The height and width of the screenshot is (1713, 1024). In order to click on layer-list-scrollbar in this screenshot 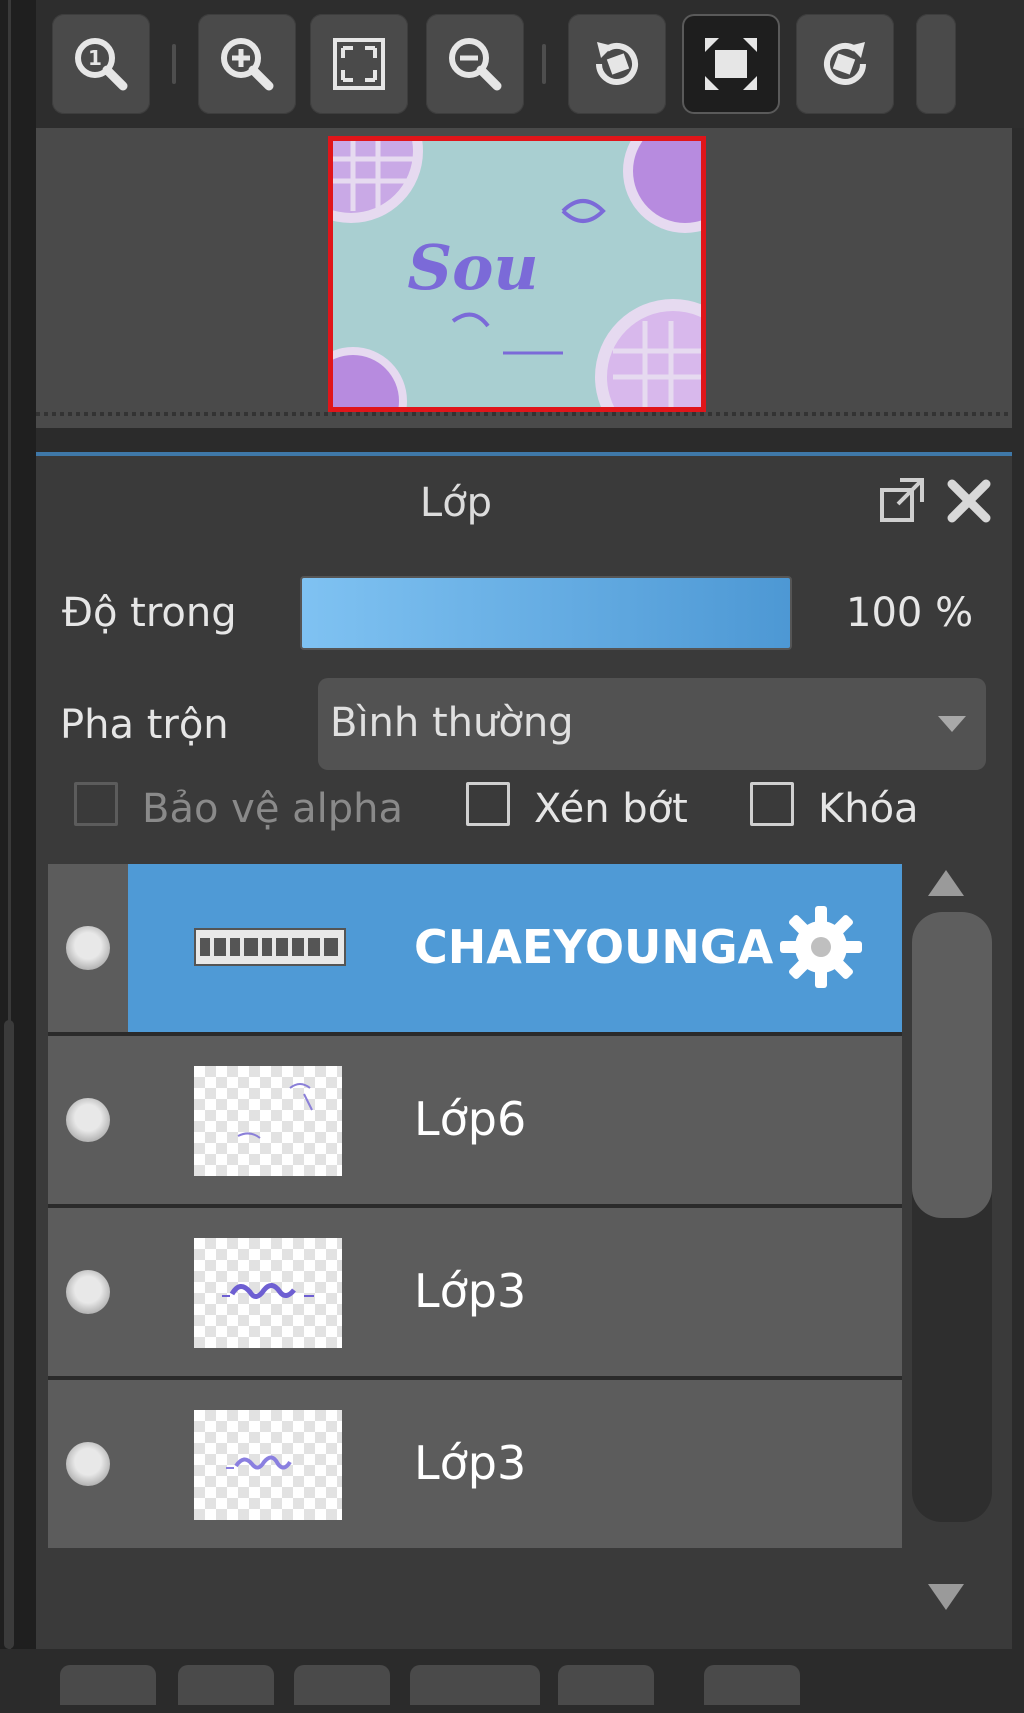, I will do `click(957, 1256)`.